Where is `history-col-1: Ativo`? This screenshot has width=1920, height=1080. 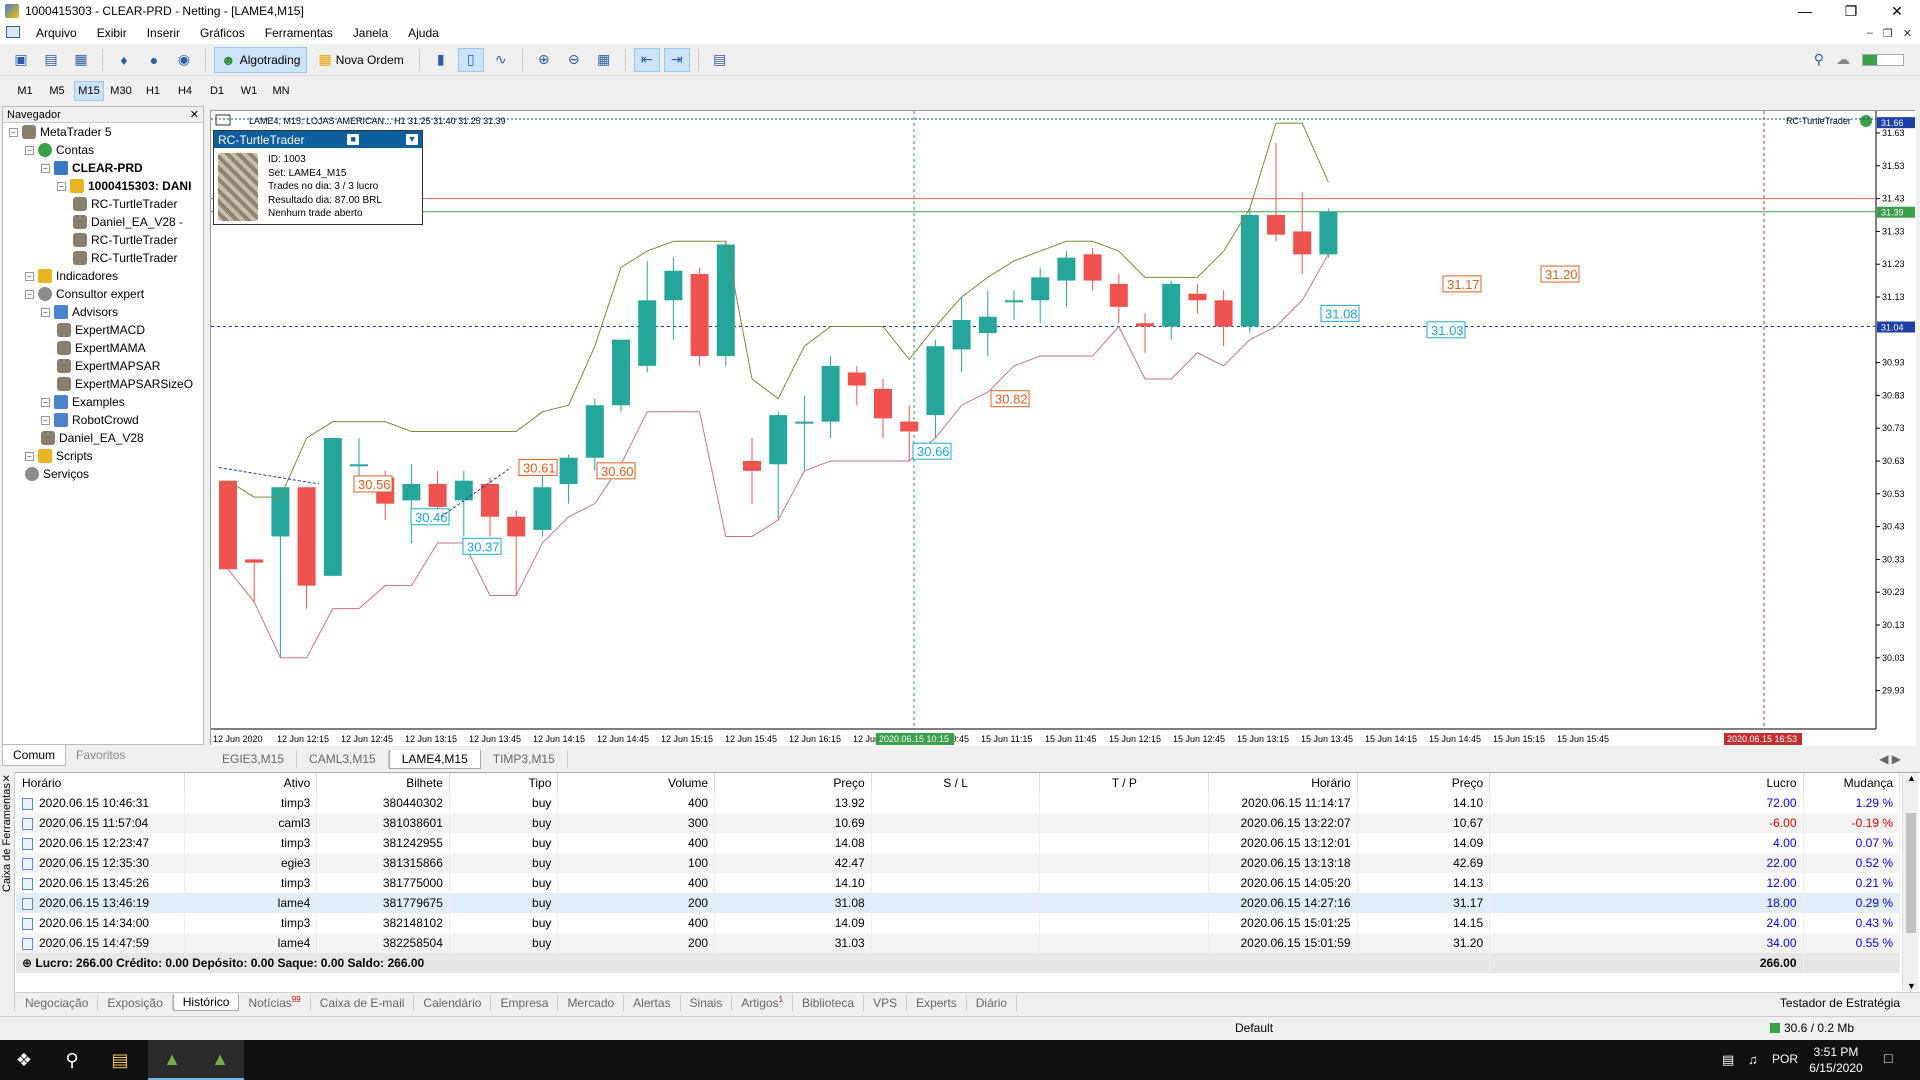
history-col-1: Ativo is located at coordinates (251, 783).